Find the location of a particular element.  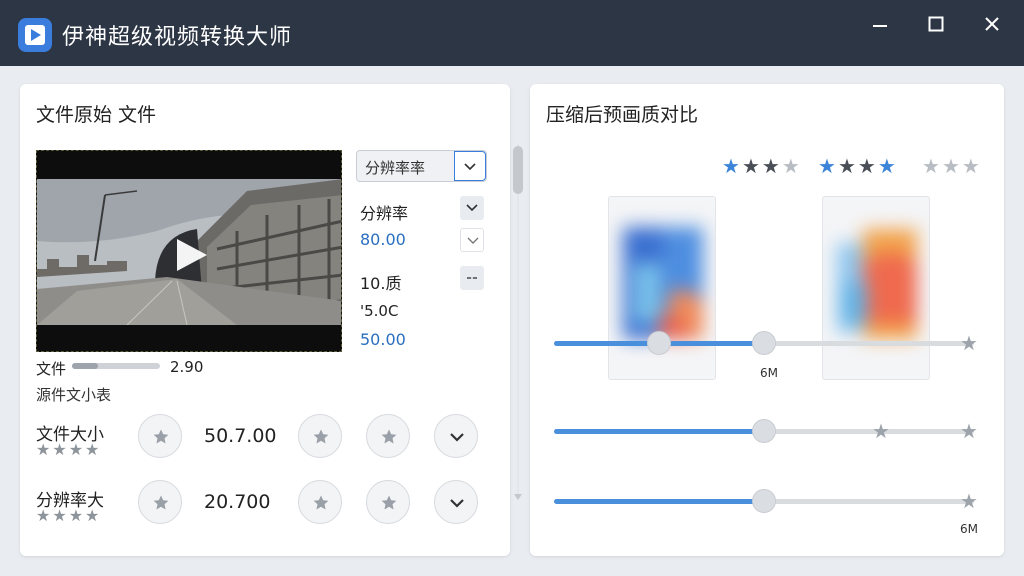

quality-label: 10.质 is located at coordinates (381, 283).